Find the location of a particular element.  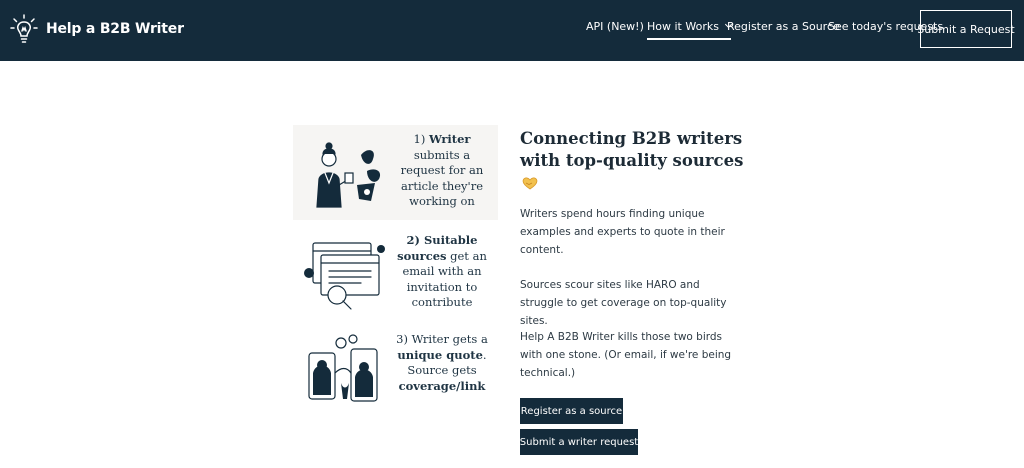

handshake-heart-icon is located at coordinates (530, 183).